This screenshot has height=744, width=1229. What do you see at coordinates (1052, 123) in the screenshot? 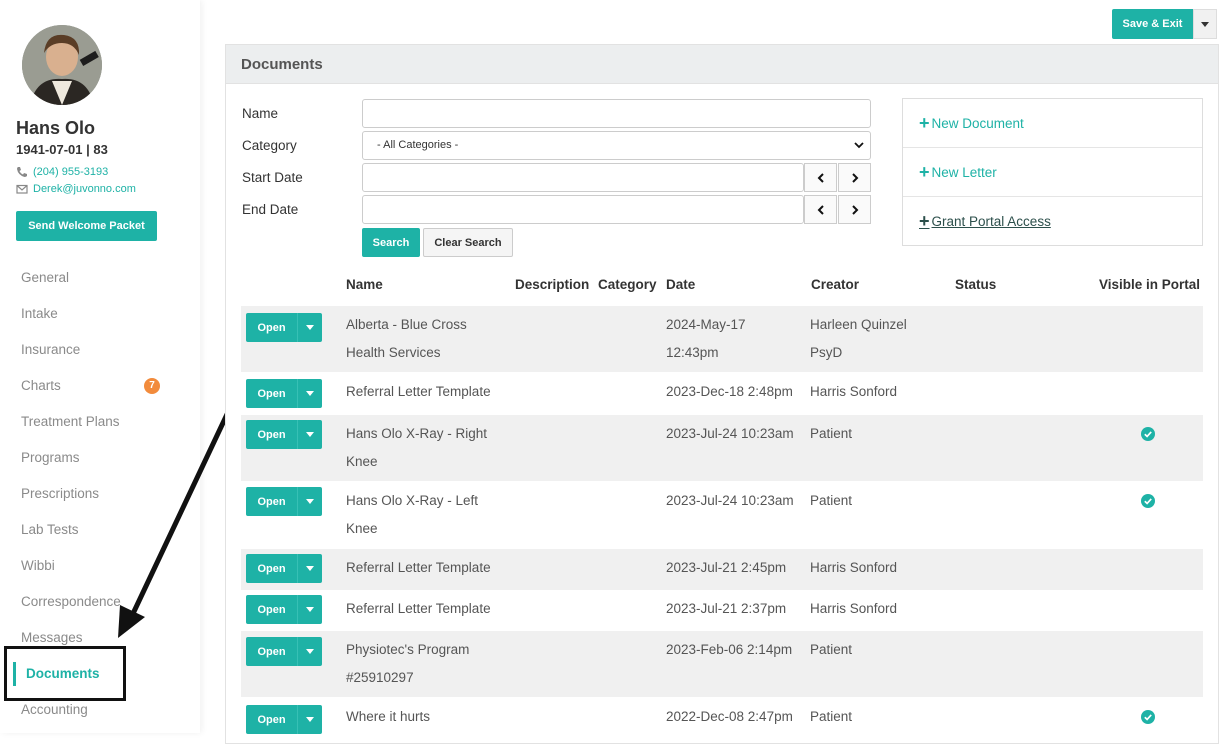
I see `new-document-link: + New Document` at bounding box center [1052, 123].